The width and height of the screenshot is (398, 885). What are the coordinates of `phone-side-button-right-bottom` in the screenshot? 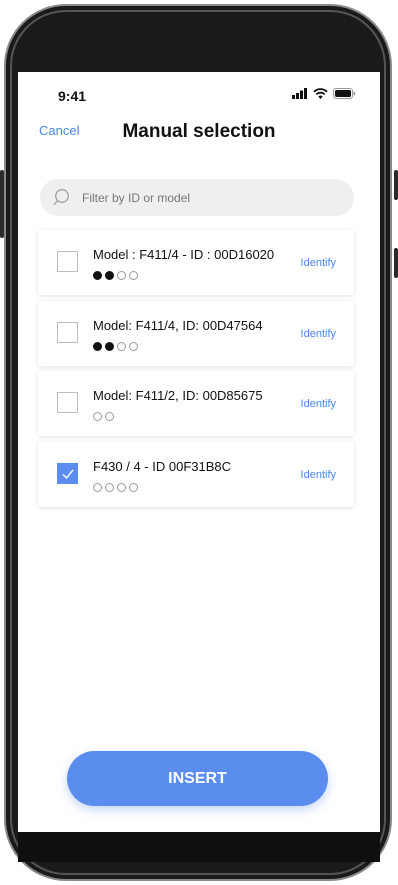 It's located at (396, 263).